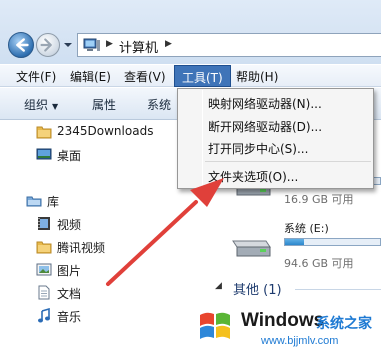  Describe the element at coordinates (300, 341) in the screenshot. I see `watermark-url: www.bjjmlv.com` at that location.